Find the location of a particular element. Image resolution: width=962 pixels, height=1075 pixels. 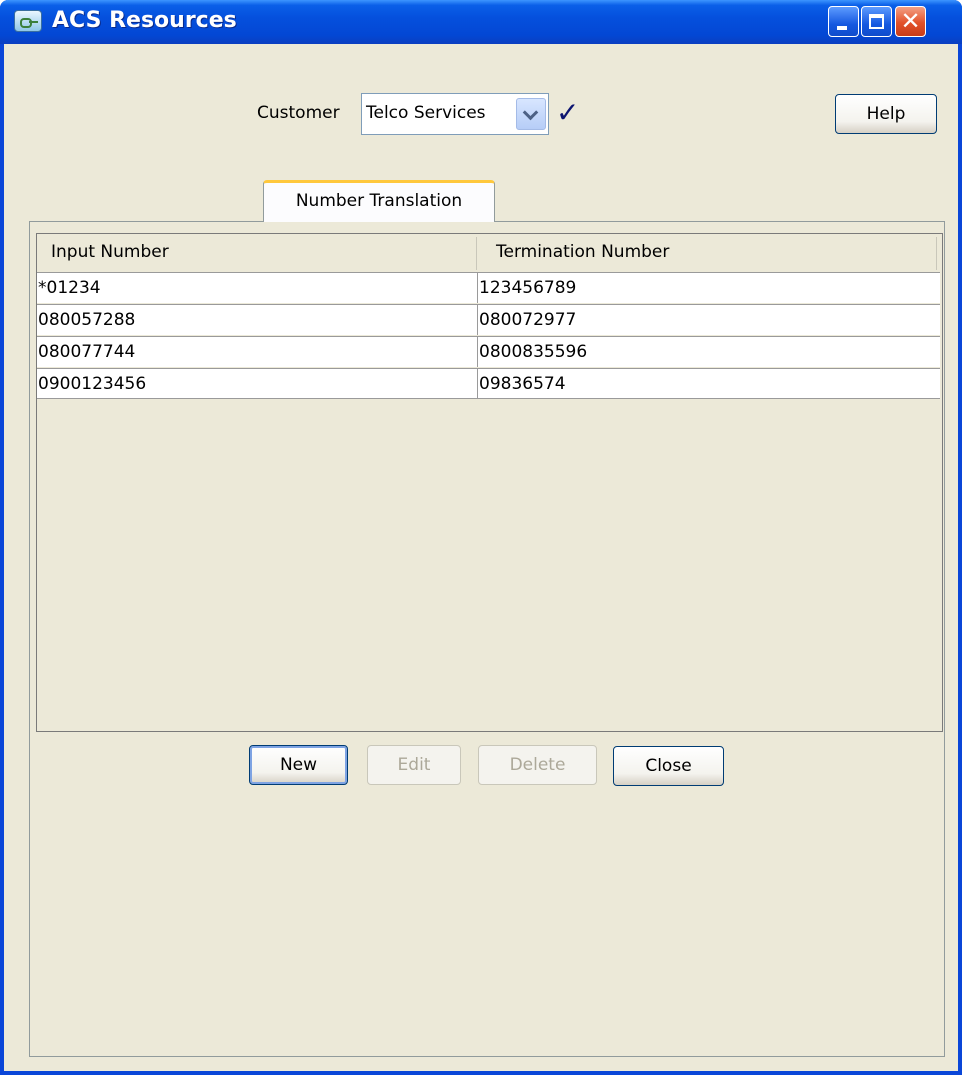

table-row: 080057288 080072977 is located at coordinates (488, 319).